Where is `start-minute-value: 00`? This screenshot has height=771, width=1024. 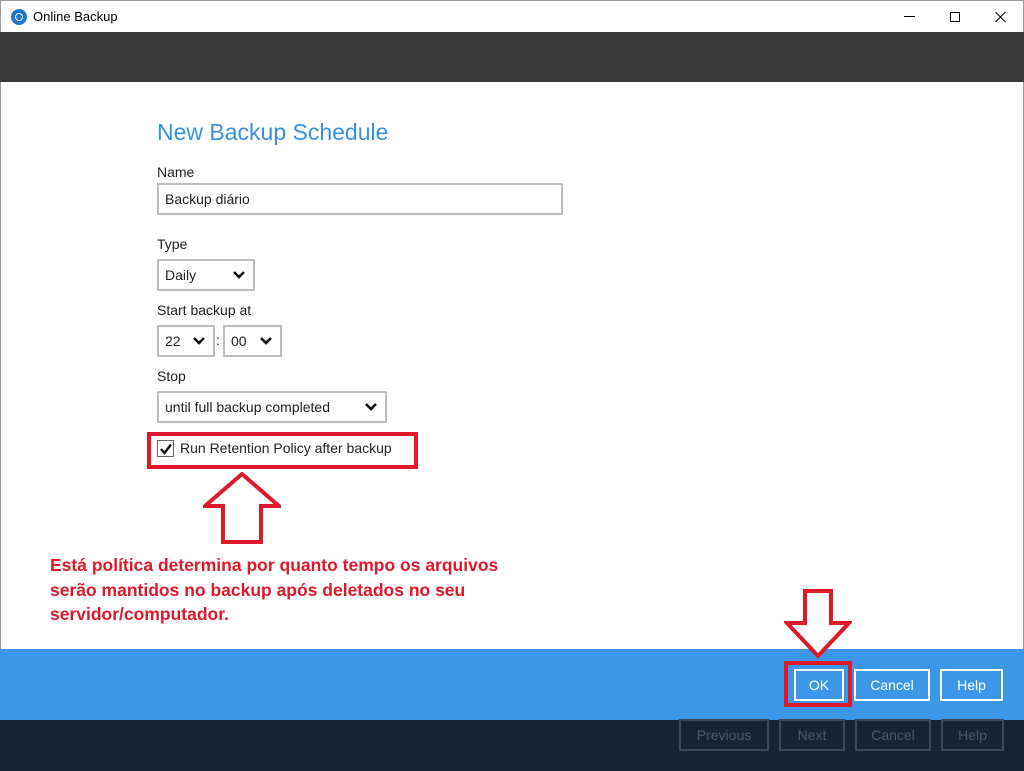 start-minute-value: 00 is located at coordinates (239, 341).